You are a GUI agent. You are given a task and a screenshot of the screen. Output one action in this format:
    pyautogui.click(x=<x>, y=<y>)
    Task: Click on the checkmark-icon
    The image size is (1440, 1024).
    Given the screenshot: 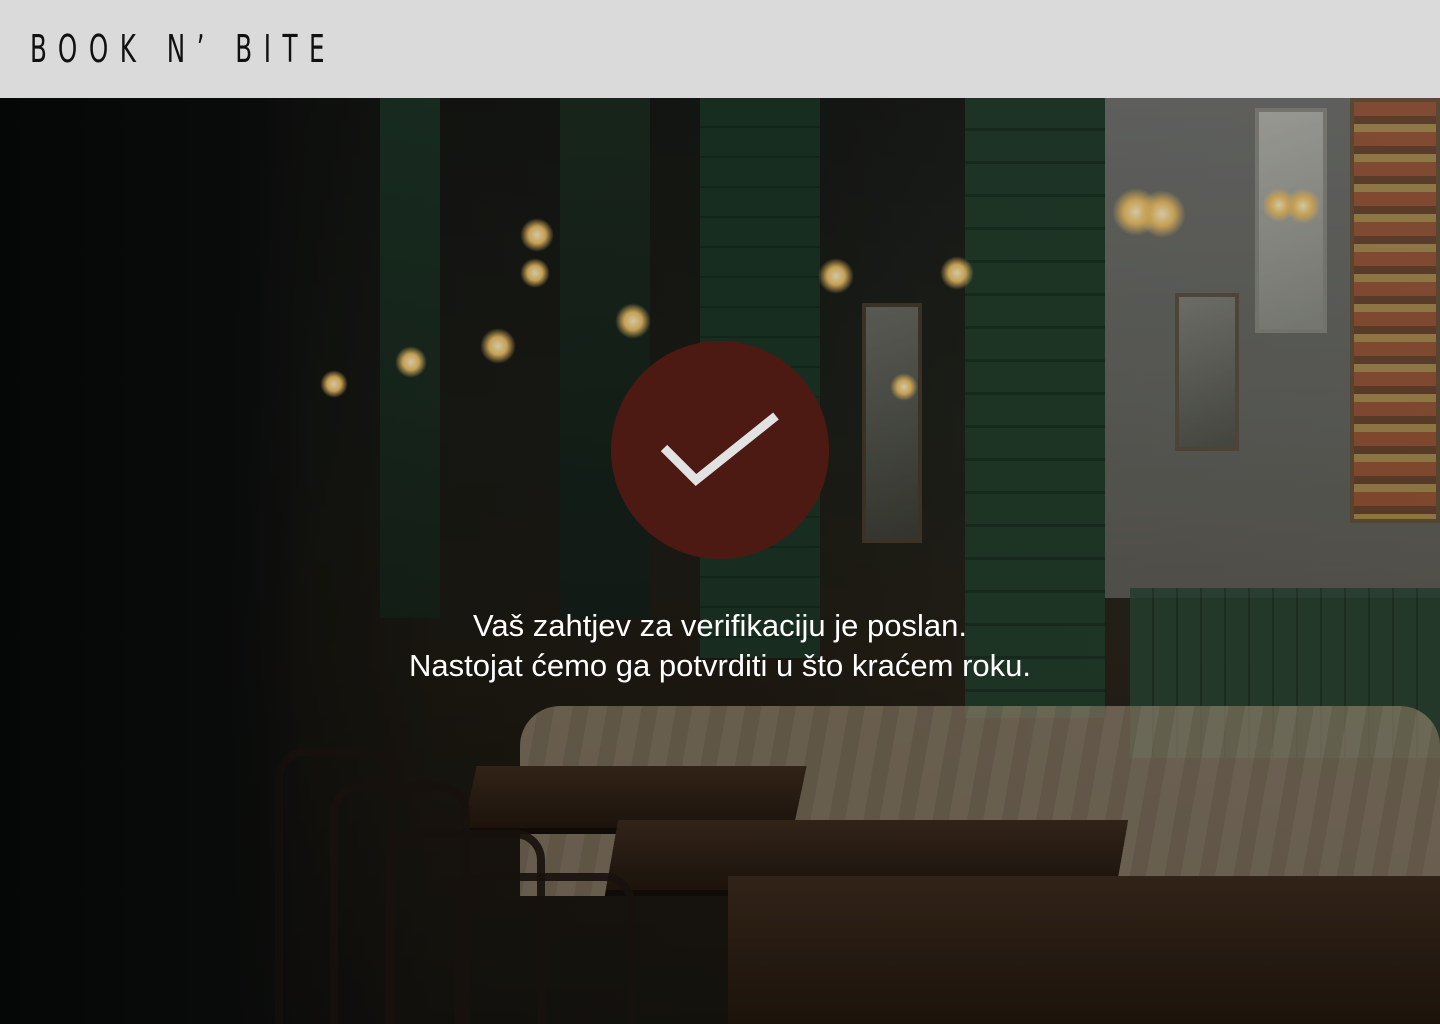 What is the action you would take?
    pyautogui.click(x=719, y=449)
    